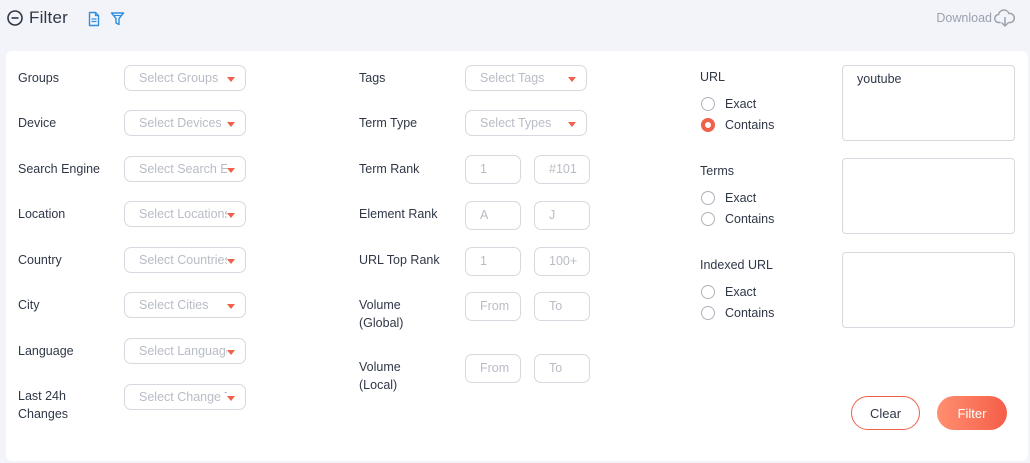  I want to click on groups-select: Select Groups, so click(185, 78).